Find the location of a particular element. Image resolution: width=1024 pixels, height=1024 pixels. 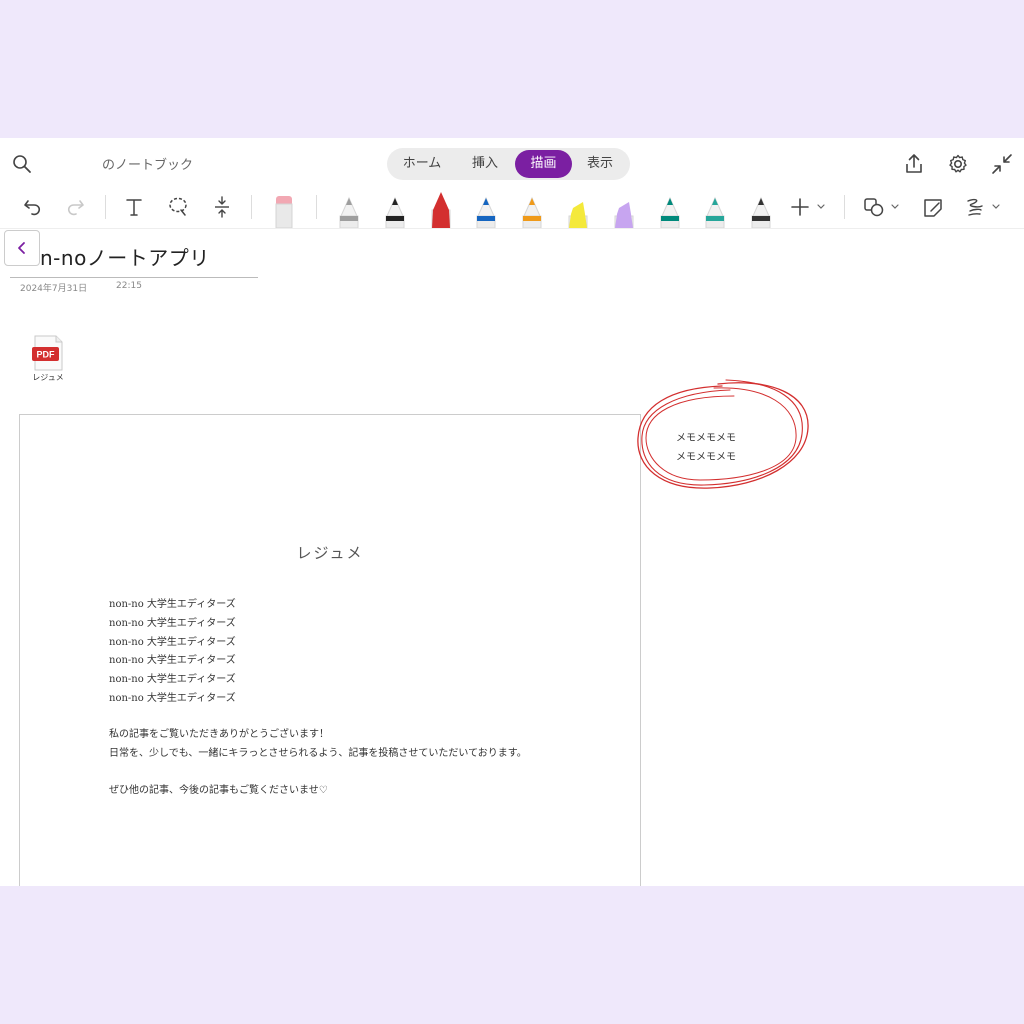

pdf-attachment: PDF レジュメ is located at coordinates (48, 361).